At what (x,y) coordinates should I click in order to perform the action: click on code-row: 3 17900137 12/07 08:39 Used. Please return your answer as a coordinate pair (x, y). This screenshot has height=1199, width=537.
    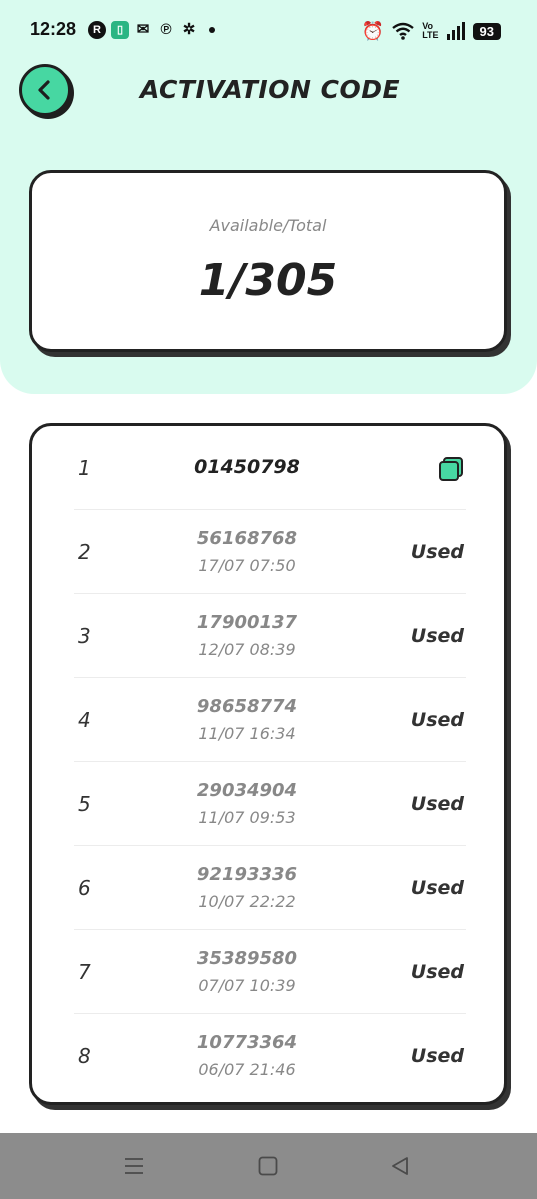
    Looking at the image, I should click on (268, 636).